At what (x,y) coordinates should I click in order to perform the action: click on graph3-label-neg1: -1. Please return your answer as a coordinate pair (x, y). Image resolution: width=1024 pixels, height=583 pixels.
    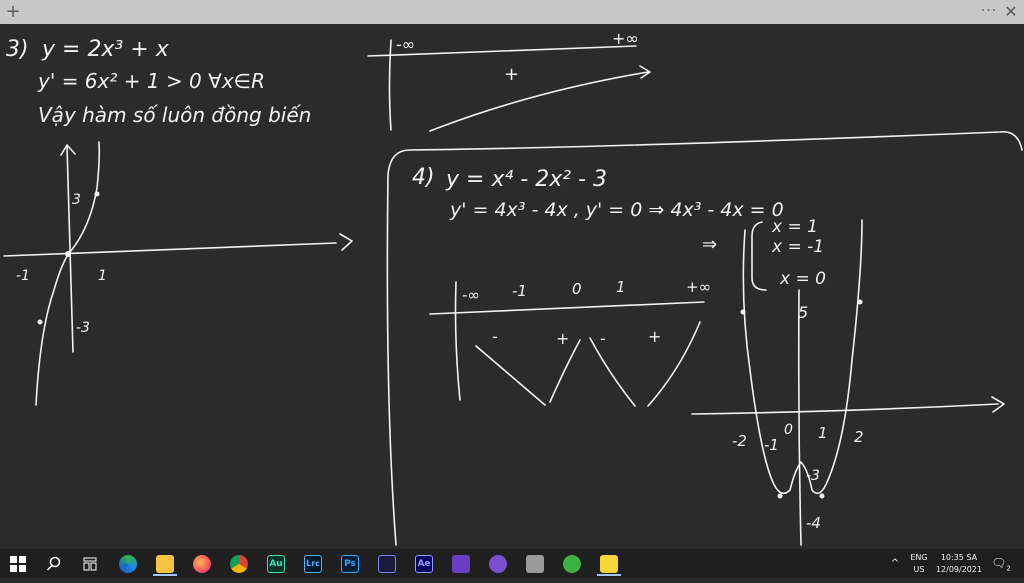
    Looking at the image, I should click on (23, 276).